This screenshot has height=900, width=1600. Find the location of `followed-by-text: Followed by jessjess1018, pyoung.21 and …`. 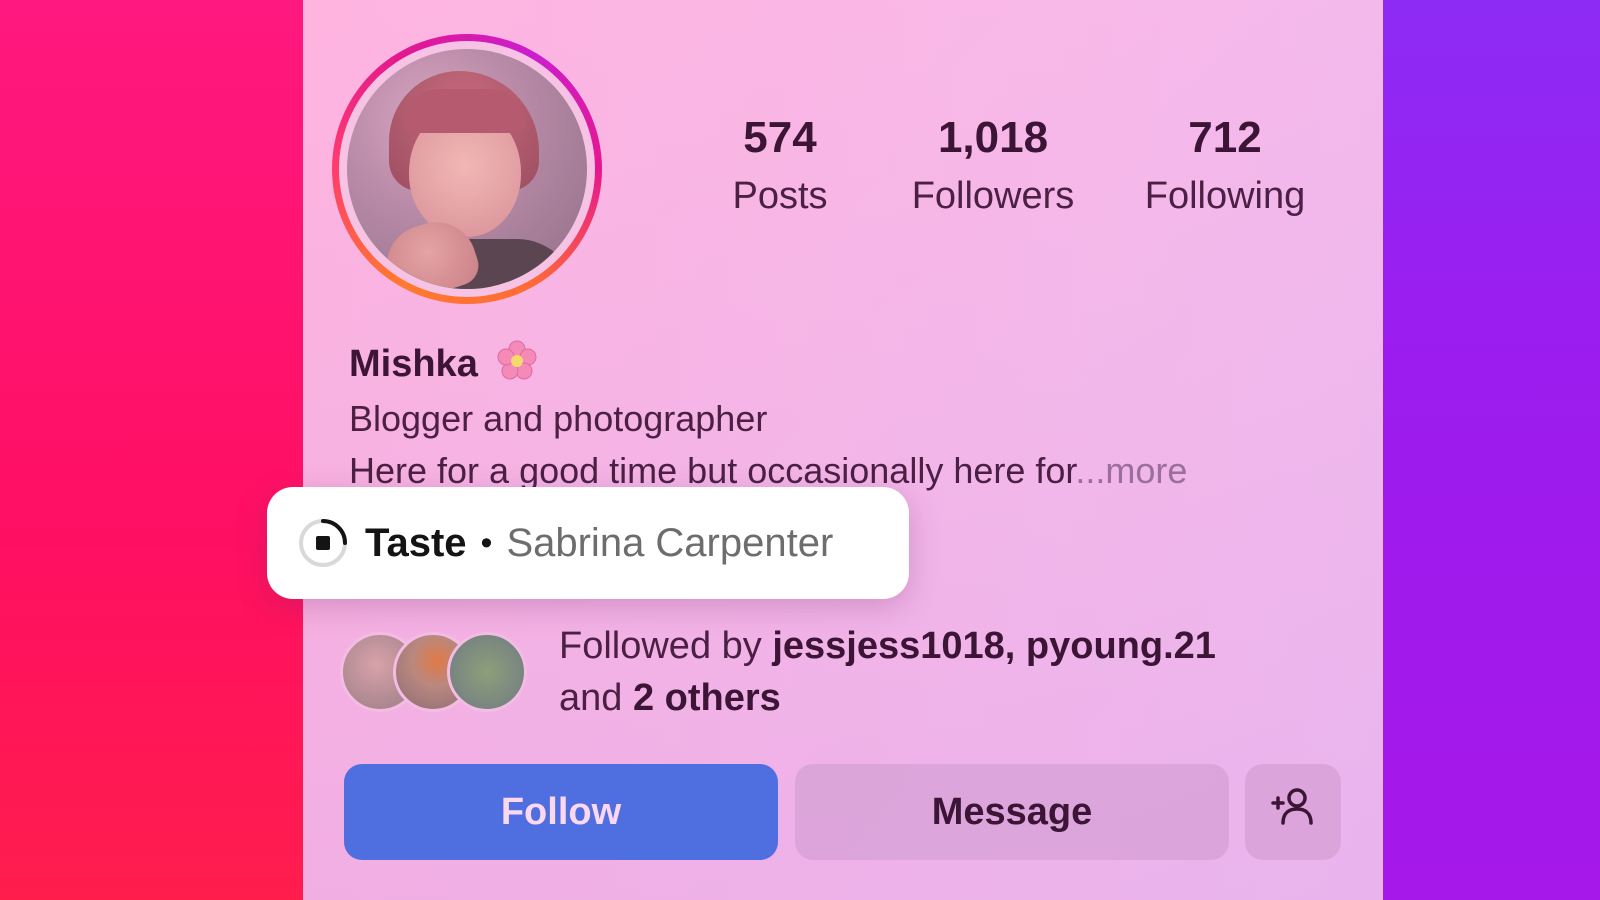

followed-by-text: Followed by jessjess1018, pyoung.21 and … is located at coordinates (887, 672).